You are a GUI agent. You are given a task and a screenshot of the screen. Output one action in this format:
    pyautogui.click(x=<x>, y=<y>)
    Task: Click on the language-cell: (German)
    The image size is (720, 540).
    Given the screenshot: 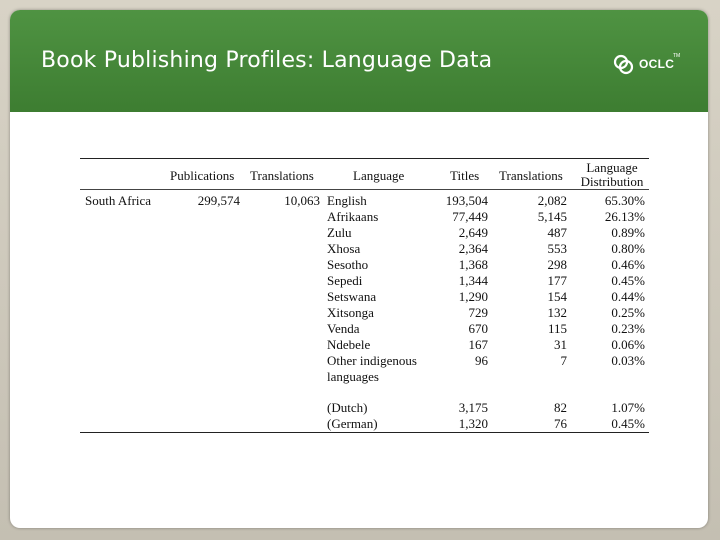 What is the action you would take?
    pyautogui.click(x=352, y=423)
    